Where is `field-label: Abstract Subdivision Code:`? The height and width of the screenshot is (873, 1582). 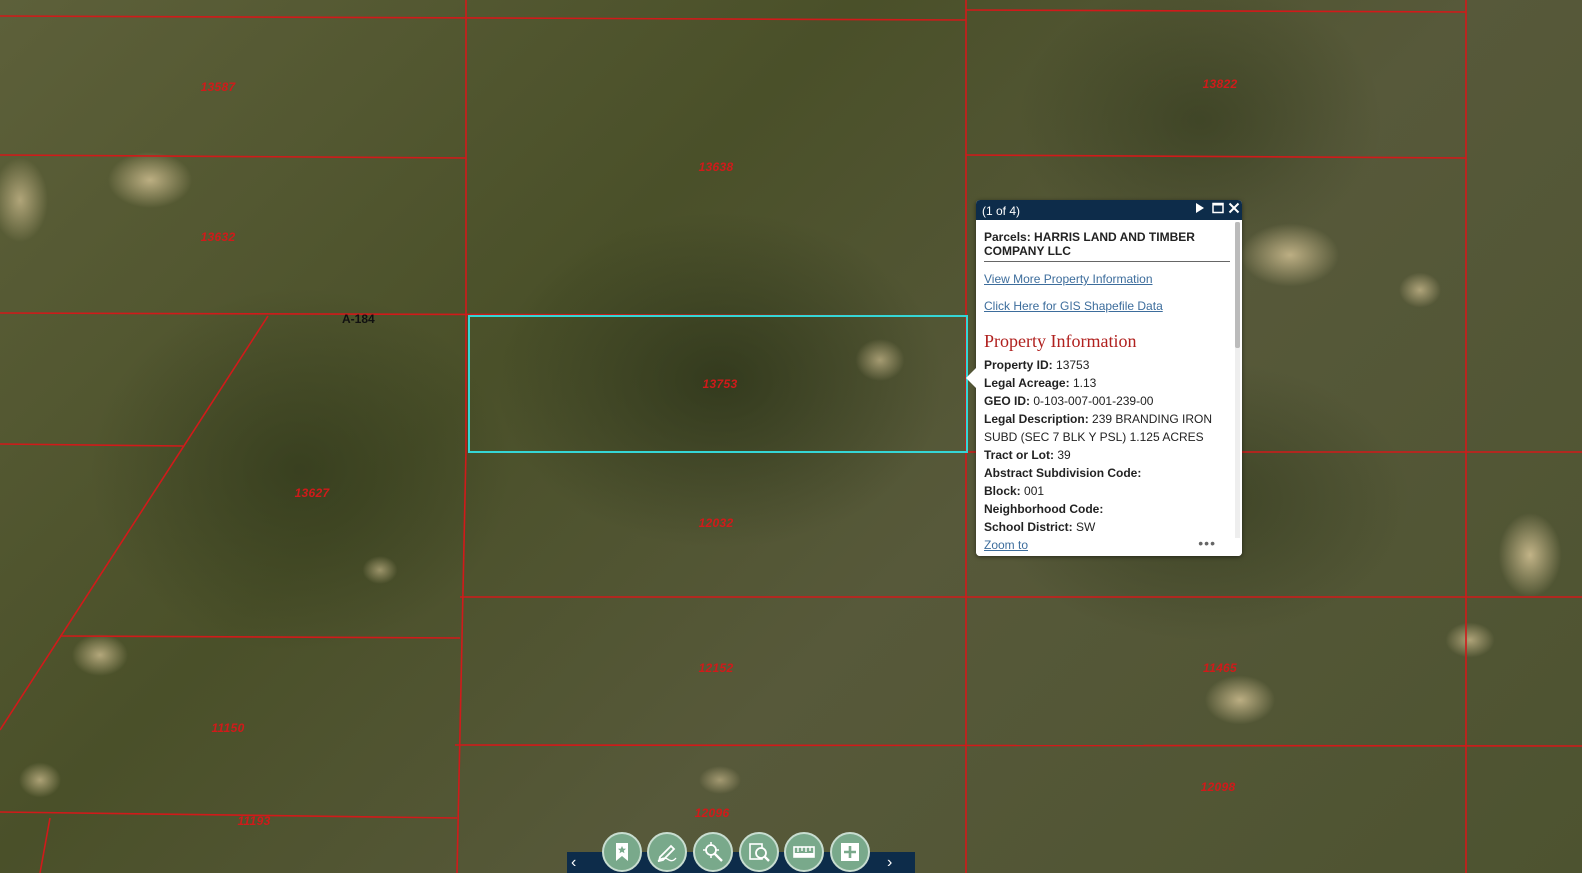
field-label: Abstract Subdivision Code: is located at coordinates (1063, 473).